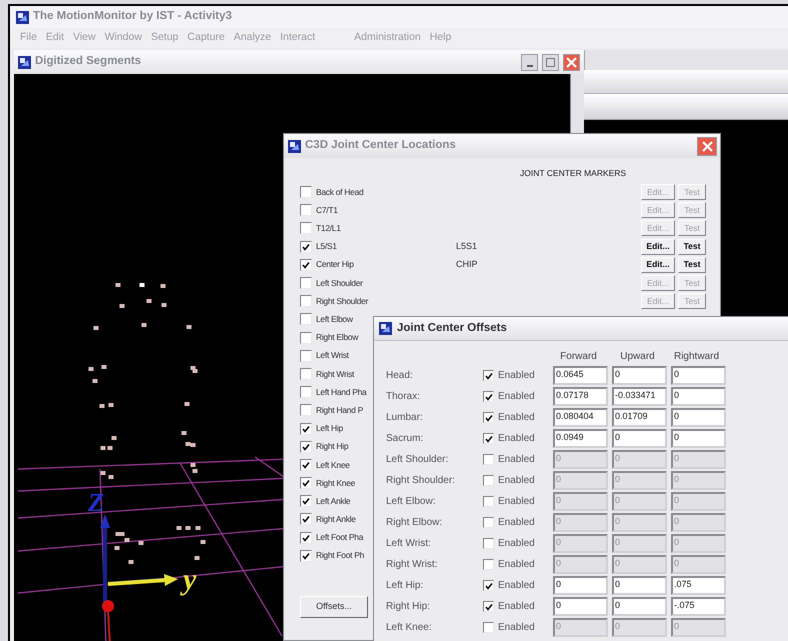 This screenshot has width=788, height=641. I want to click on menu-item: File, so click(28, 38).